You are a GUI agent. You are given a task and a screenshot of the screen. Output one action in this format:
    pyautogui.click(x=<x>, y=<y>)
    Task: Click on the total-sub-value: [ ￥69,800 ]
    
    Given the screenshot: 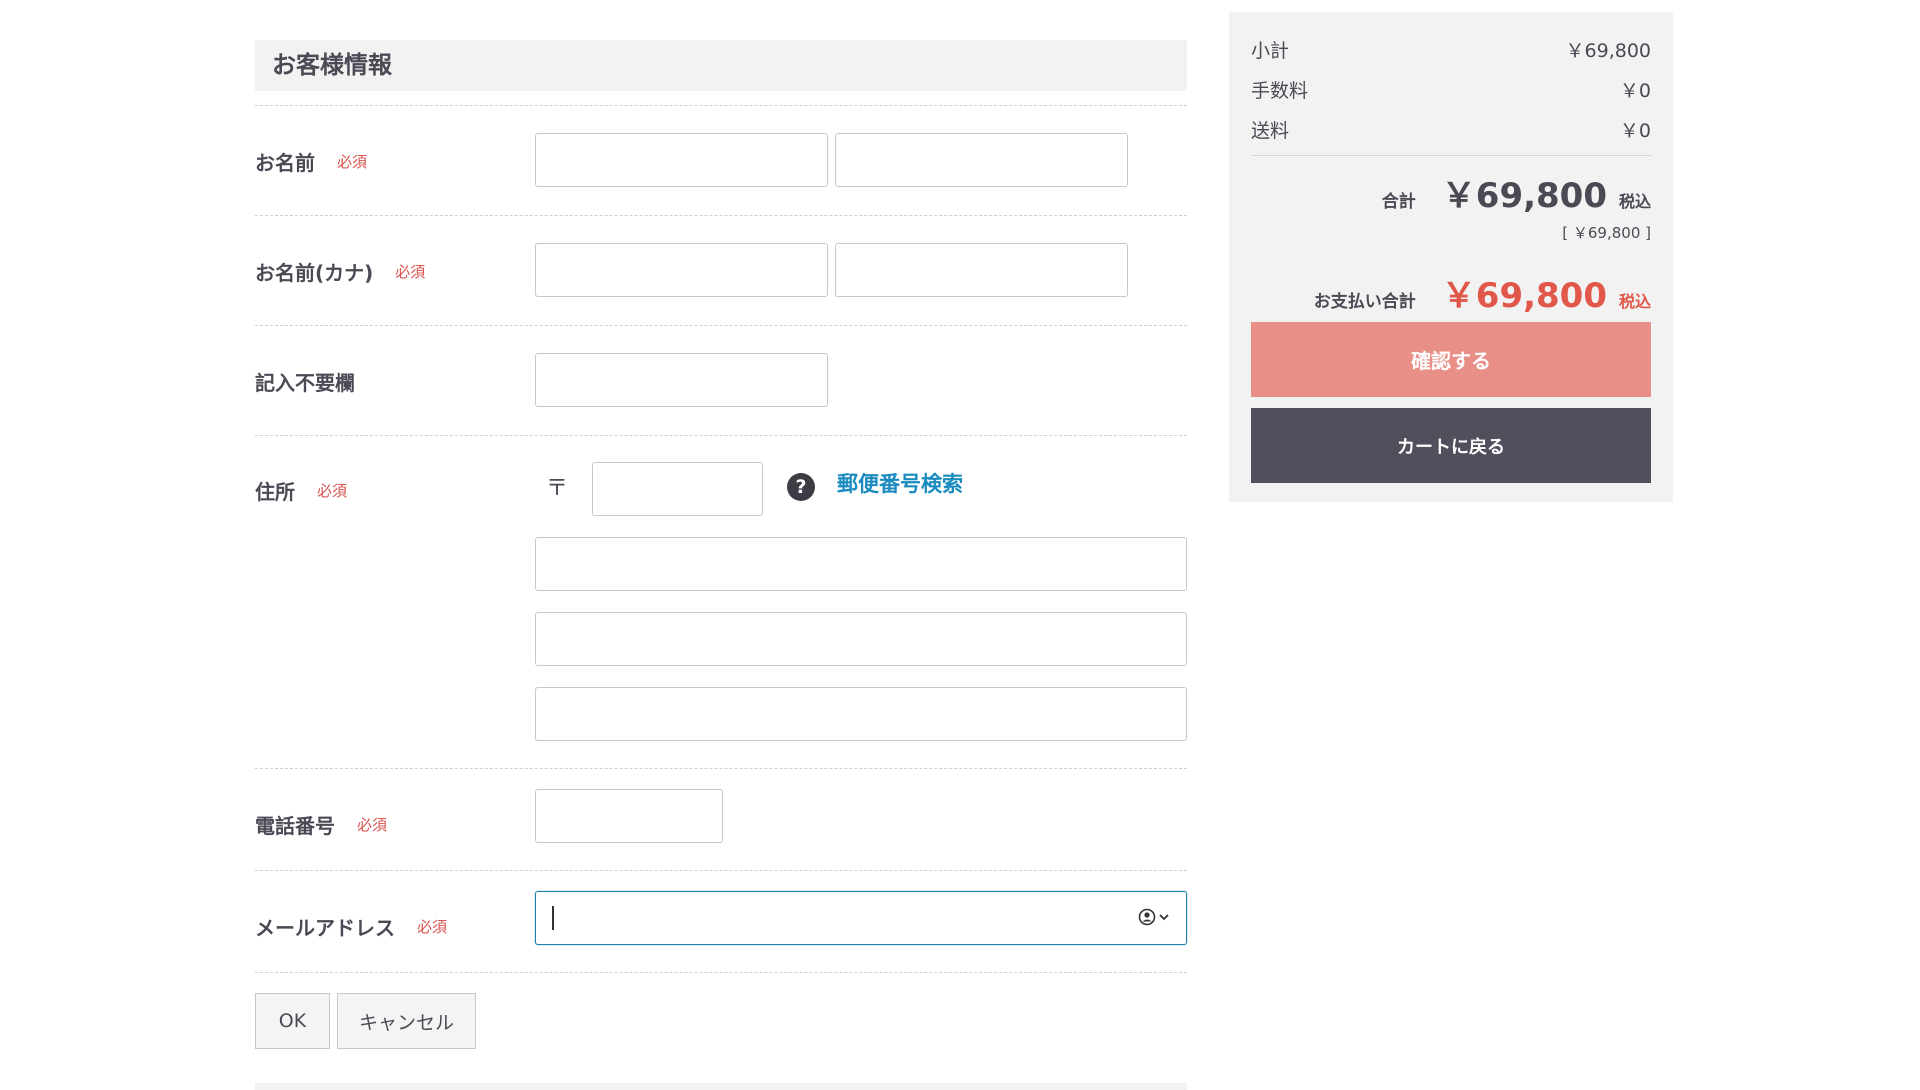 What is the action you would take?
    pyautogui.click(x=1606, y=233)
    